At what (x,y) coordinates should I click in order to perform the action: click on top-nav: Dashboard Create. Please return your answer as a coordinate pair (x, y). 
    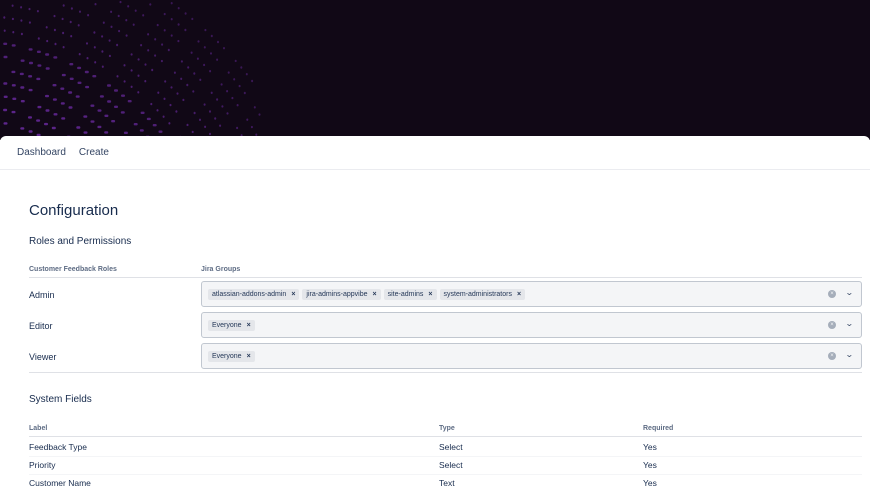
    Looking at the image, I should click on (435, 153).